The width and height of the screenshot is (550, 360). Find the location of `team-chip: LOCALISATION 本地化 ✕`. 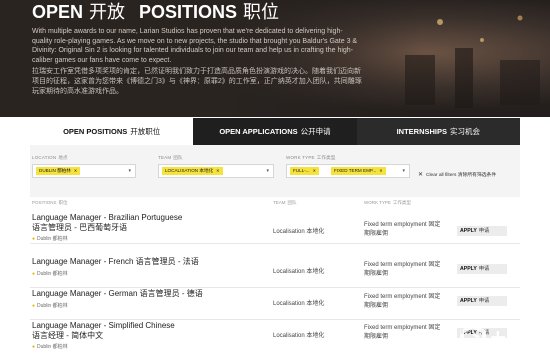

team-chip: LOCALISATION 本地化 ✕ is located at coordinates (192, 171).